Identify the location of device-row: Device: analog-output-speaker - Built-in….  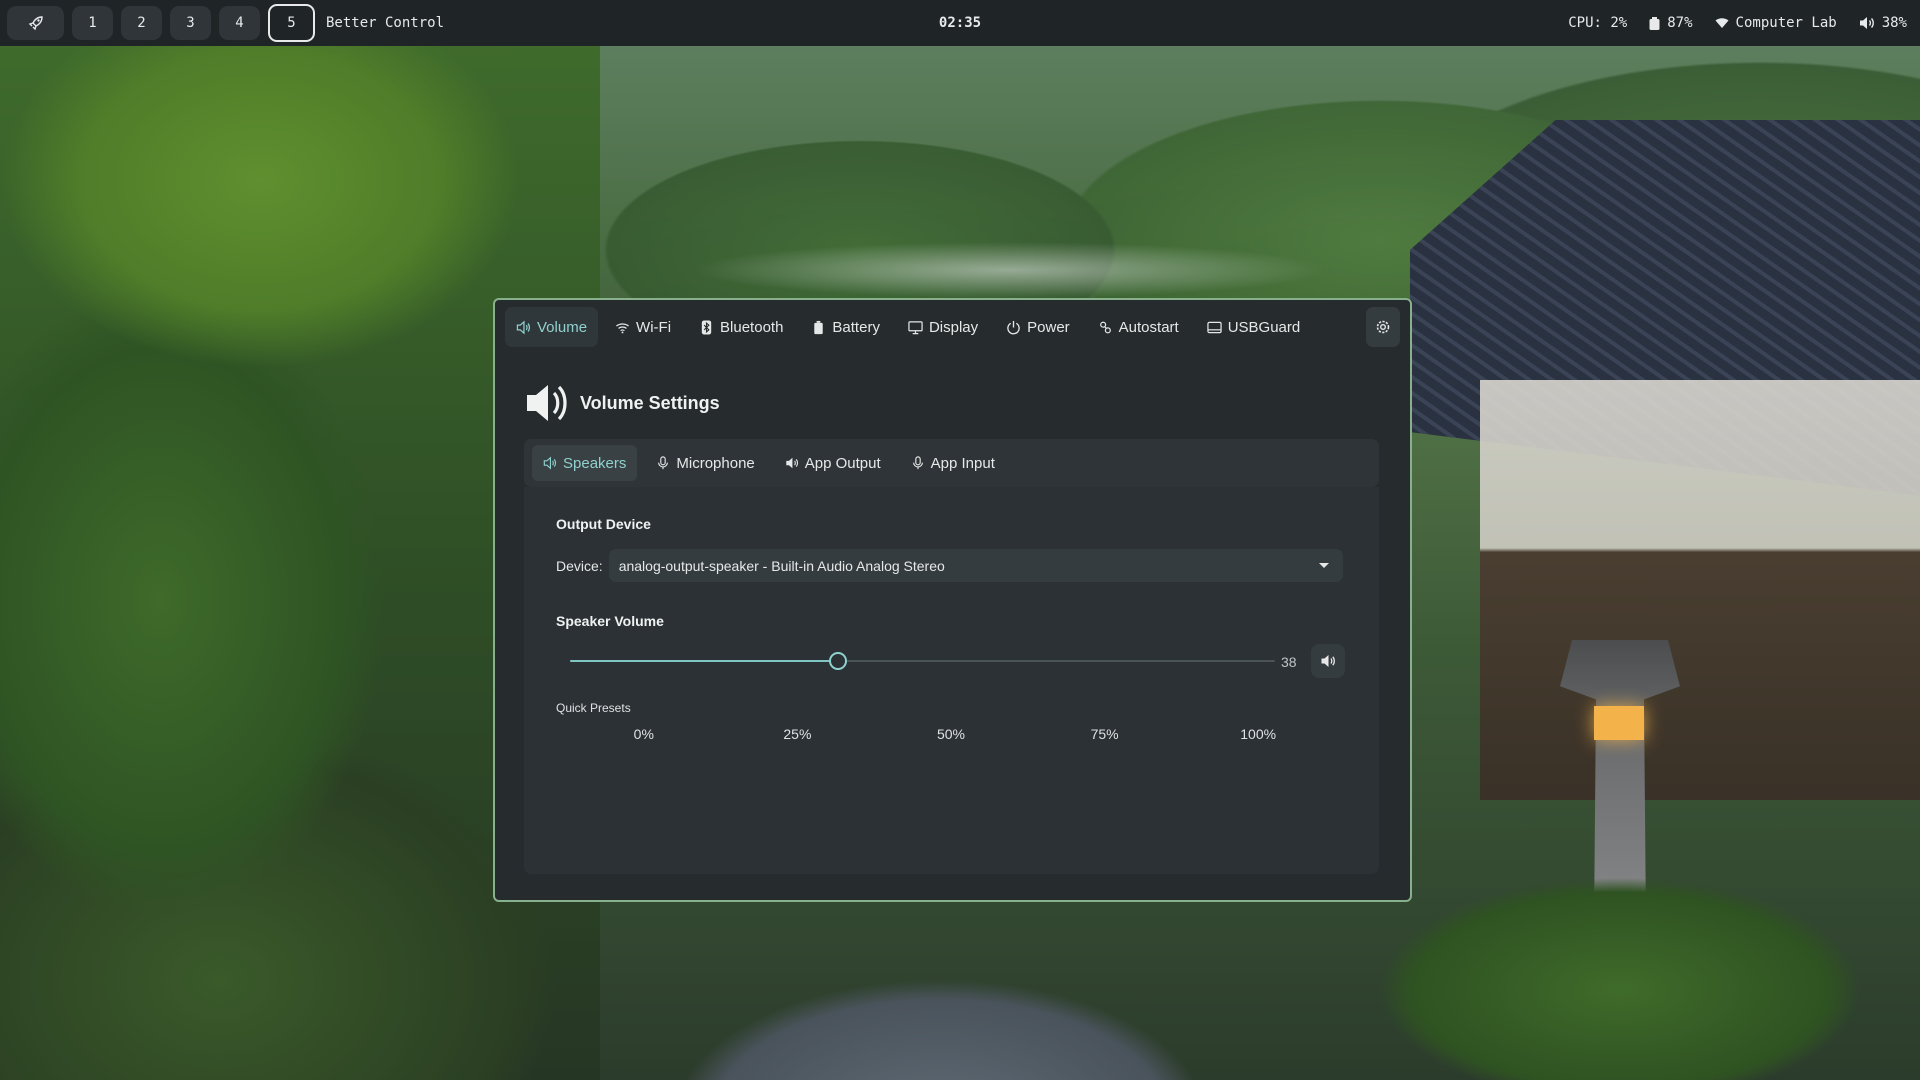
(949, 565).